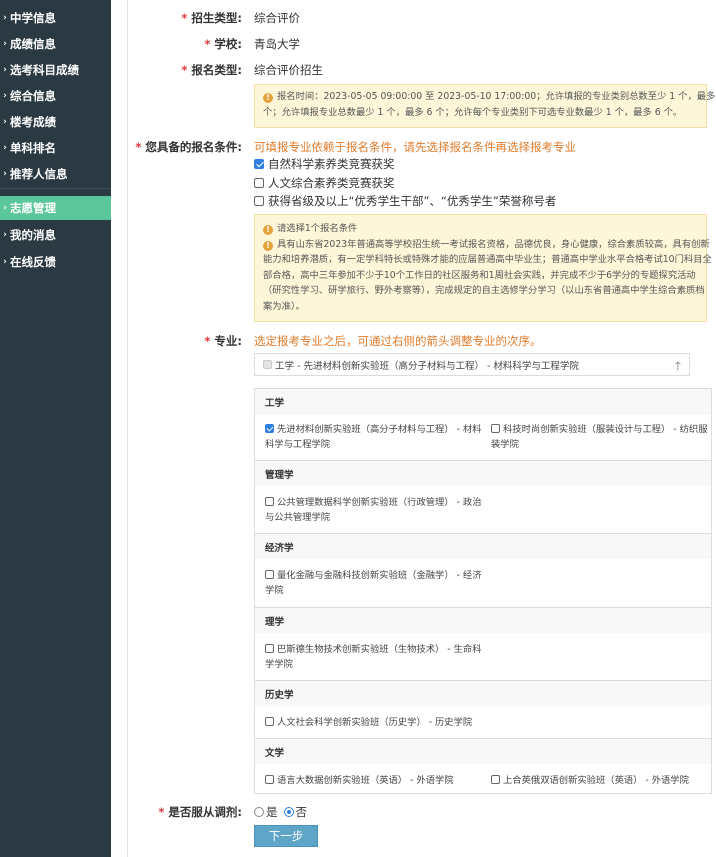 The width and height of the screenshot is (716, 857). I want to click on sidebar-item-elective-scores: › 选考科目成绩, so click(55, 70).